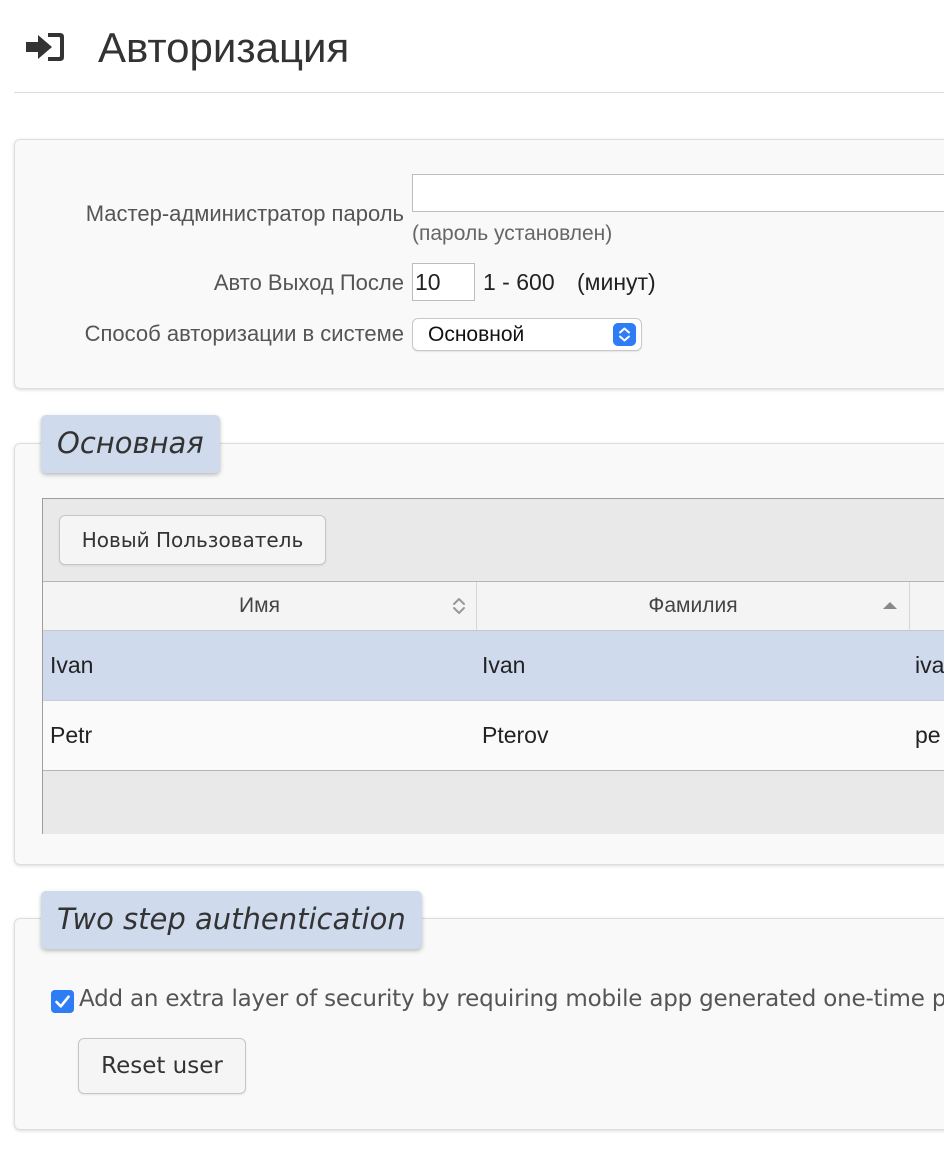  What do you see at coordinates (162, 1066) in the screenshot?
I see `reset-user-button: Reset user` at bounding box center [162, 1066].